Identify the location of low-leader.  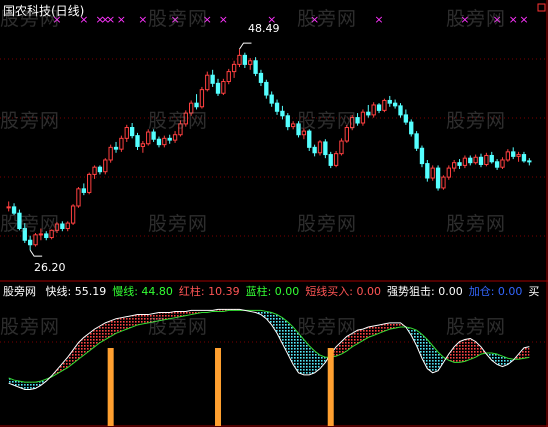
(36, 253).